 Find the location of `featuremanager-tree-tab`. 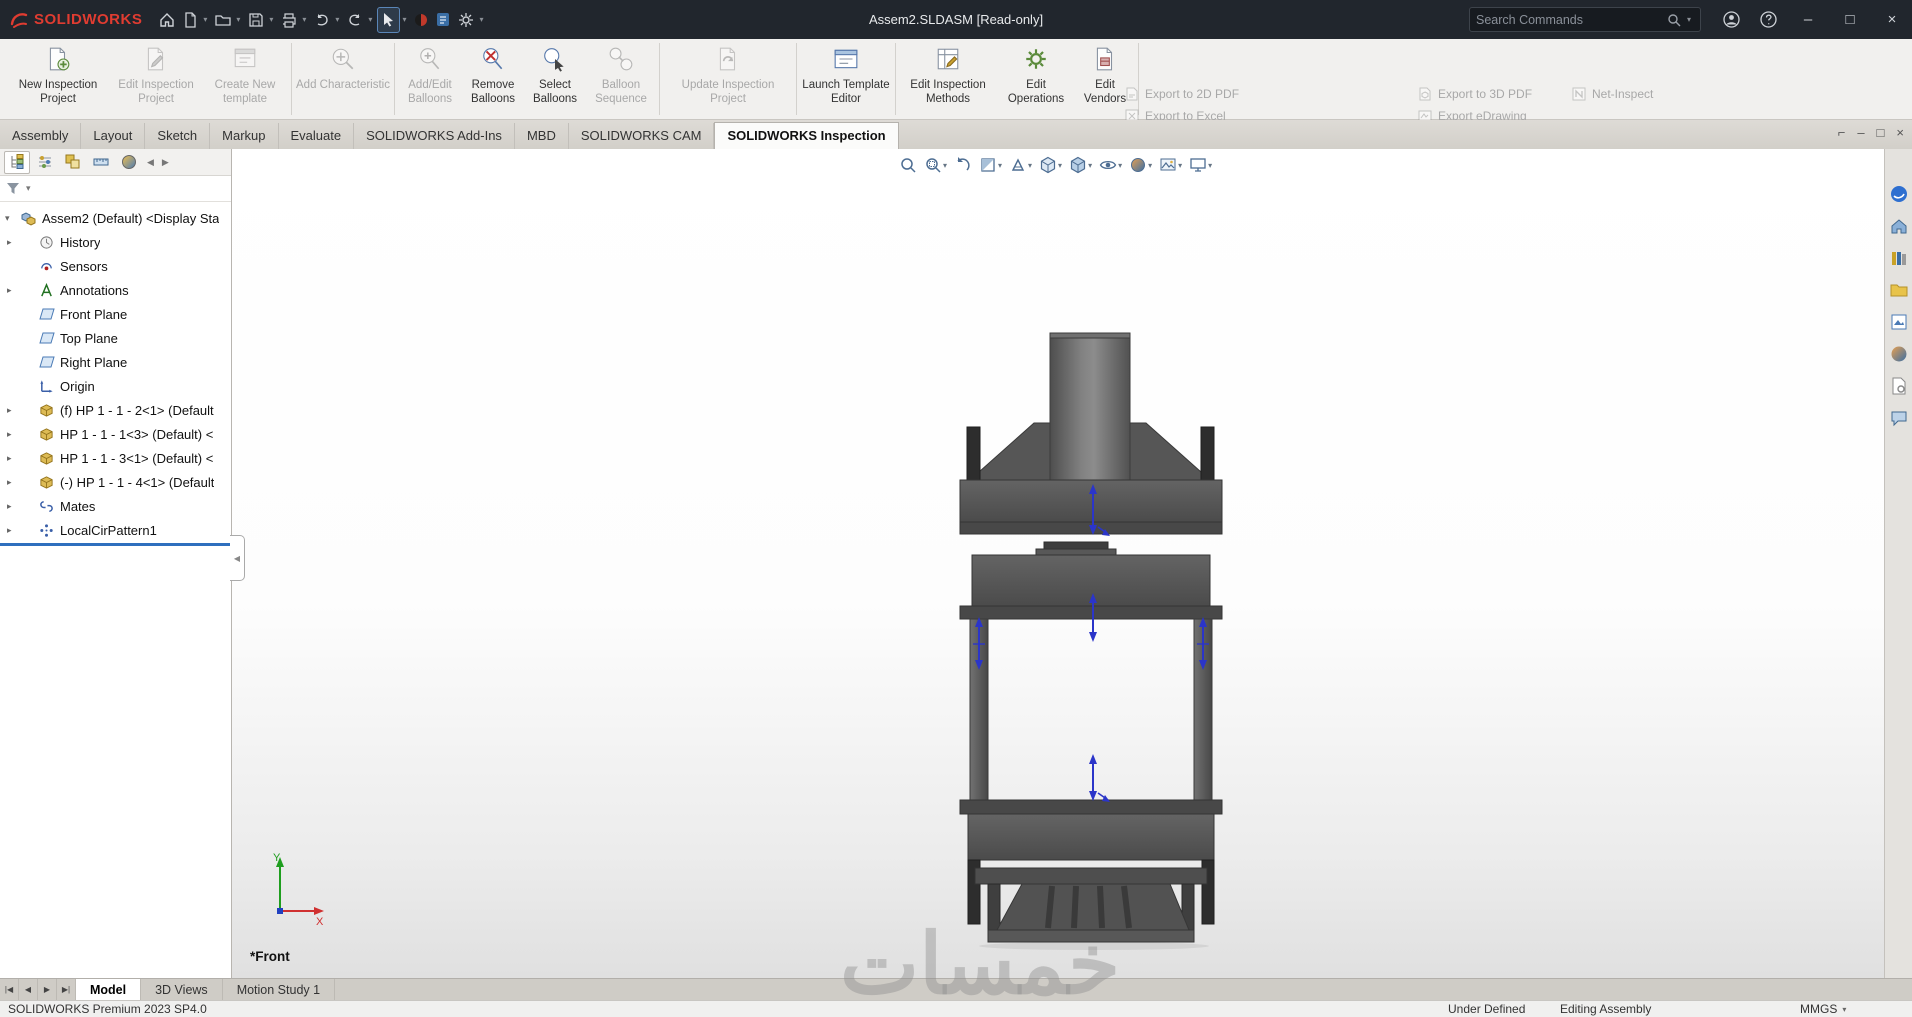

featuremanager-tree-tab is located at coordinates (17, 162).